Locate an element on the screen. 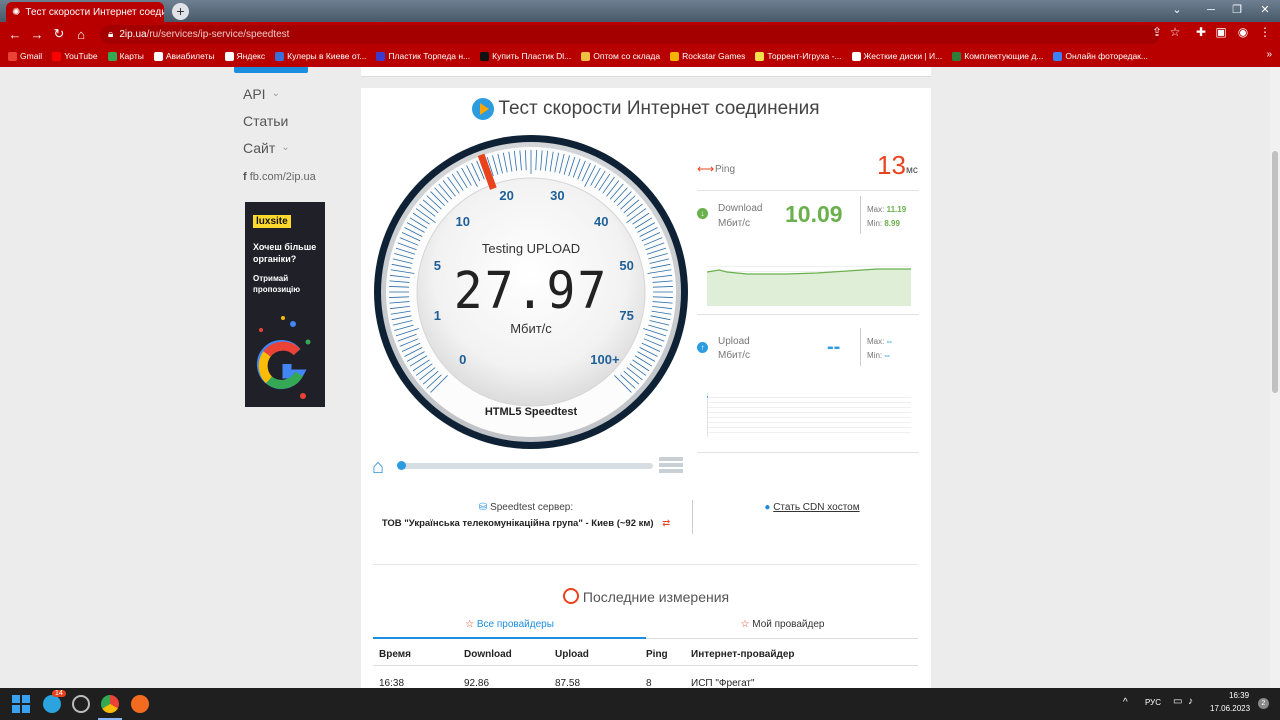 The width and height of the screenshot is (1280, 720). clock-time: 16:39 is located at coordinates (1239, 695).